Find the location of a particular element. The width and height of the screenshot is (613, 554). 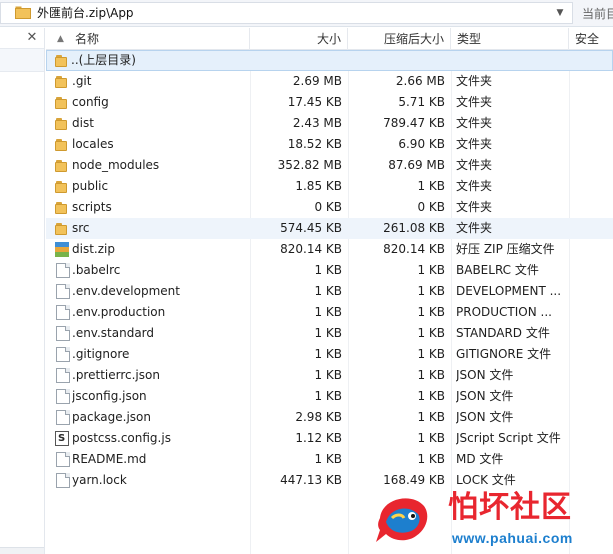

column-packed-size: 压缩后大小 is located at coordinates (399, 39).